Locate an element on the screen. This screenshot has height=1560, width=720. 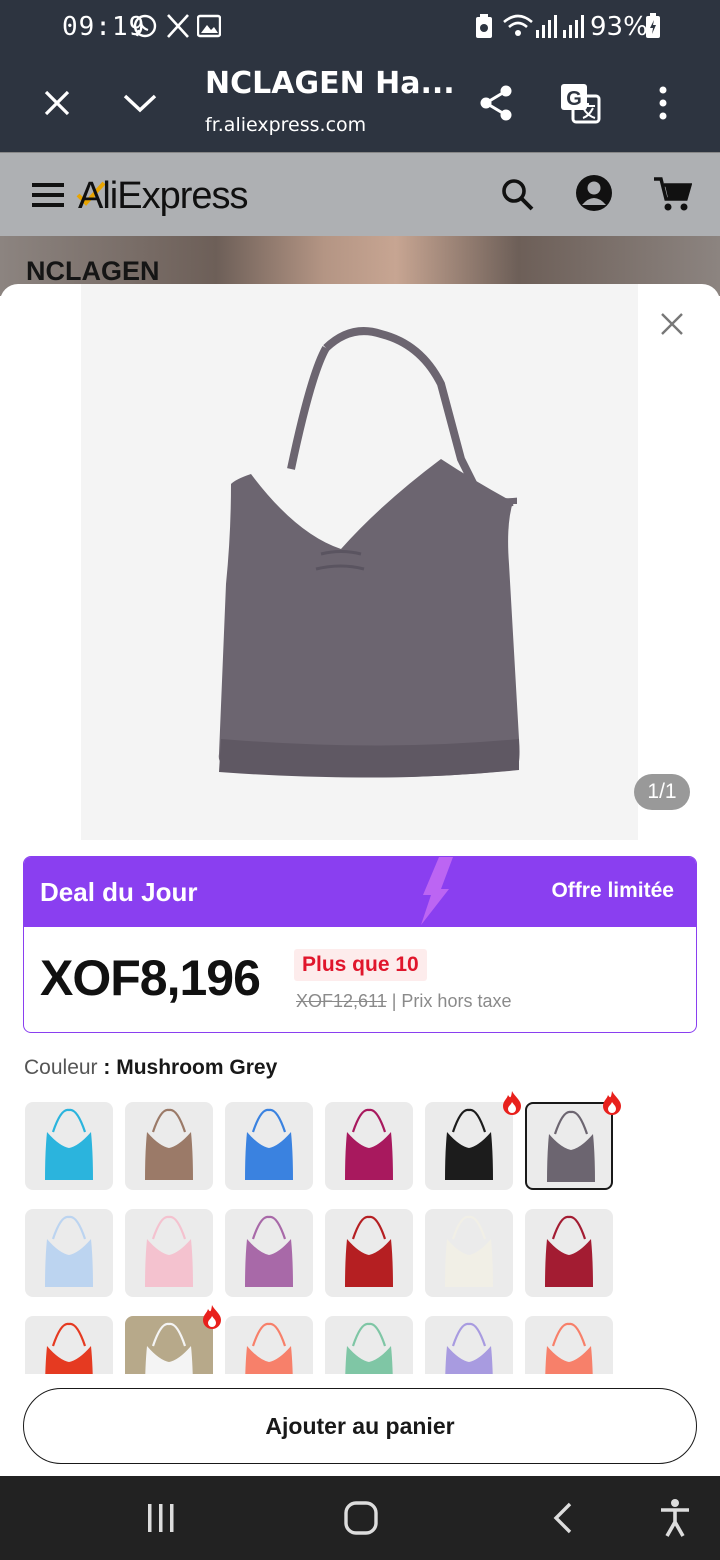
color-label: Couleur : Mushroom Grey is located at coordinates (150, 1068).